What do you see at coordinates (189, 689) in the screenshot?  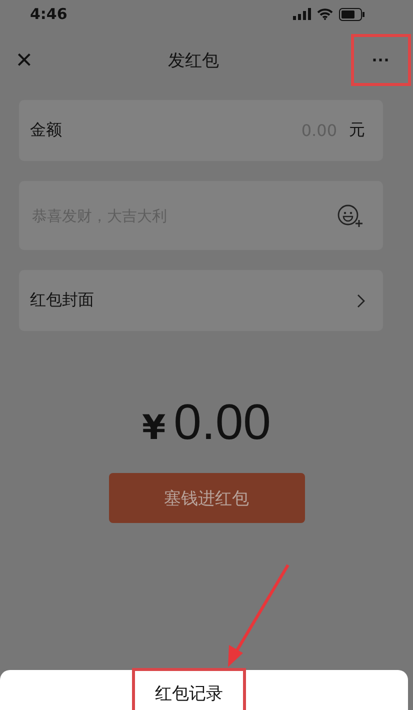 I see `sheet-item: 红包记录` at bounding box center [189, 689].